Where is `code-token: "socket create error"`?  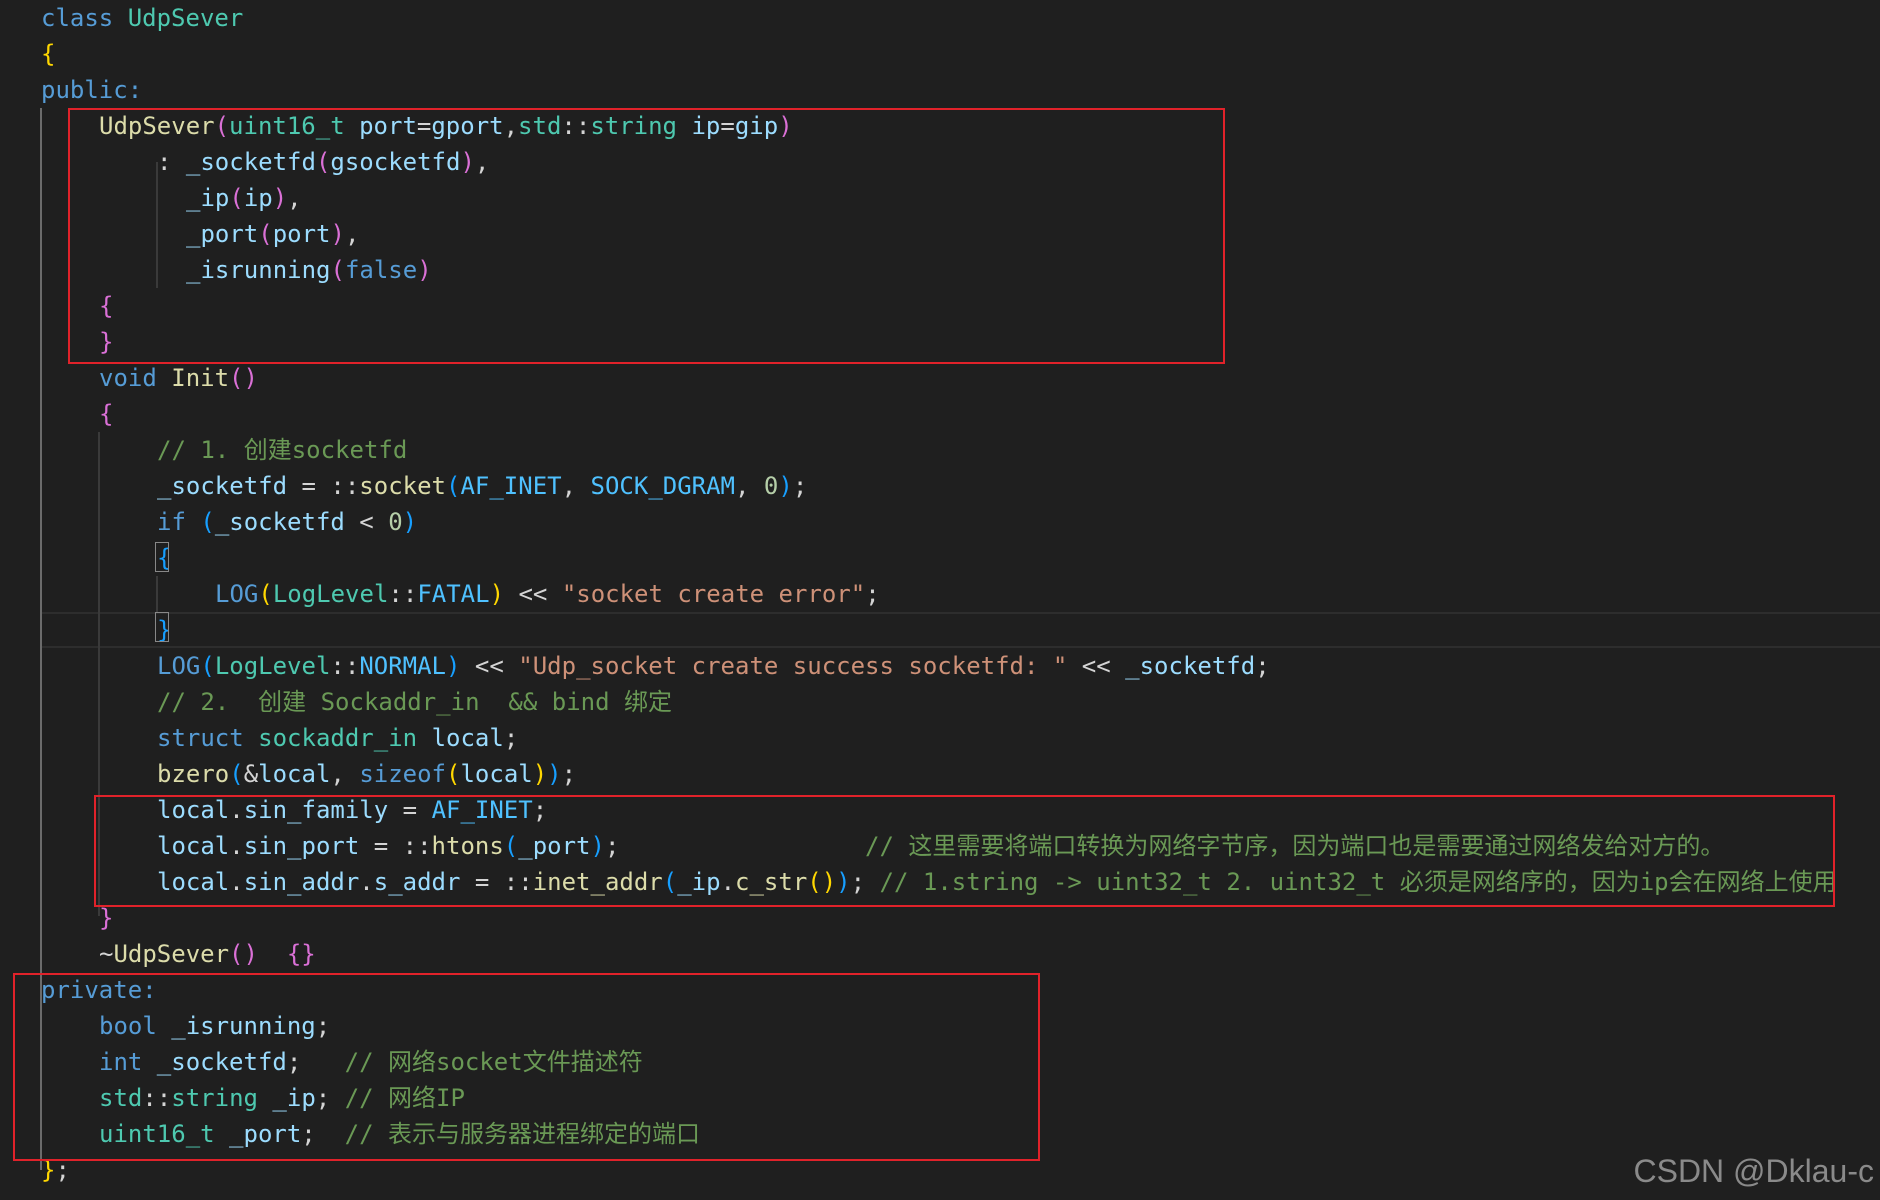
code-token: "socket create error" is located at coordinates (713, 594).